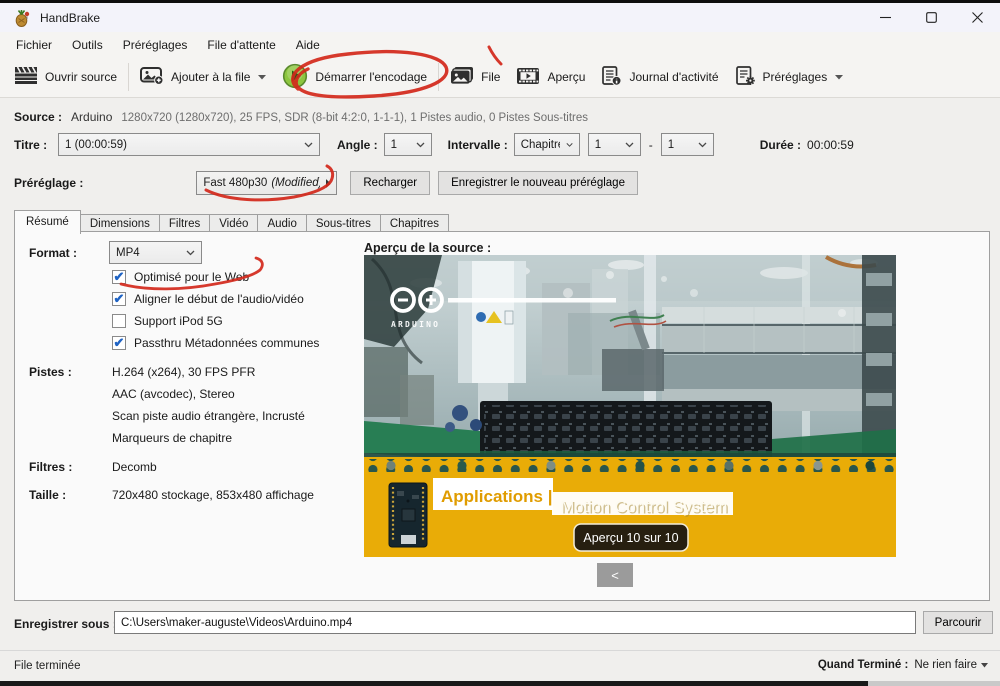 The width and height of the screenshot is (1000, 686). Describe the element at coordinates (977, 17) in the screenshot. I see `close-button` at that location.